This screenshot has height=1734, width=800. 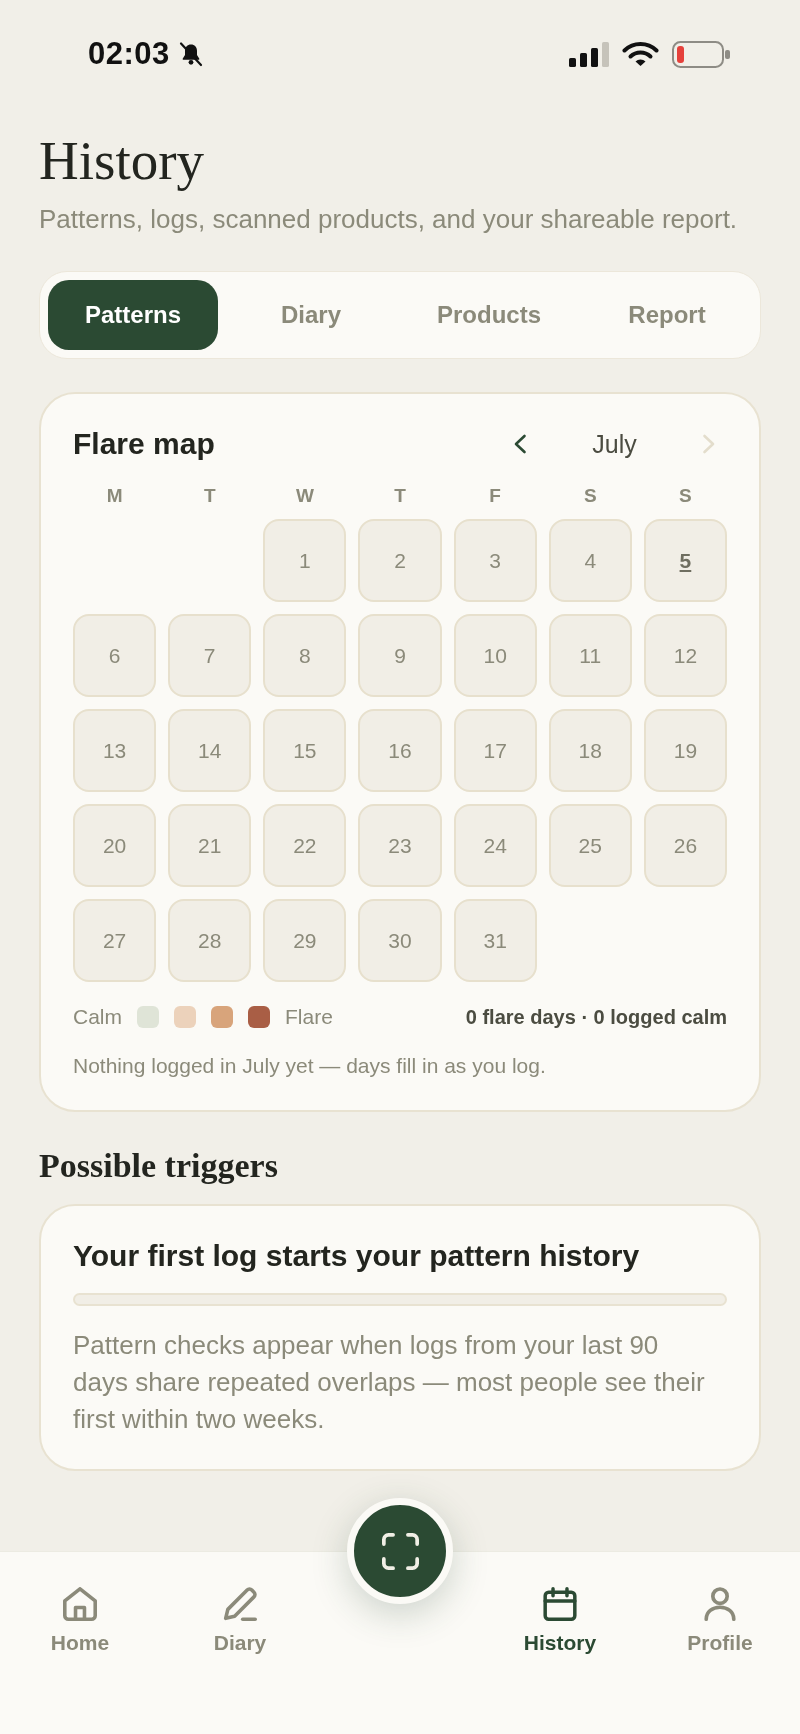 What do you see at coordinates (305, 750) in the screenshot?
I see `day-cell: 15` at bounding box center [305, 750].